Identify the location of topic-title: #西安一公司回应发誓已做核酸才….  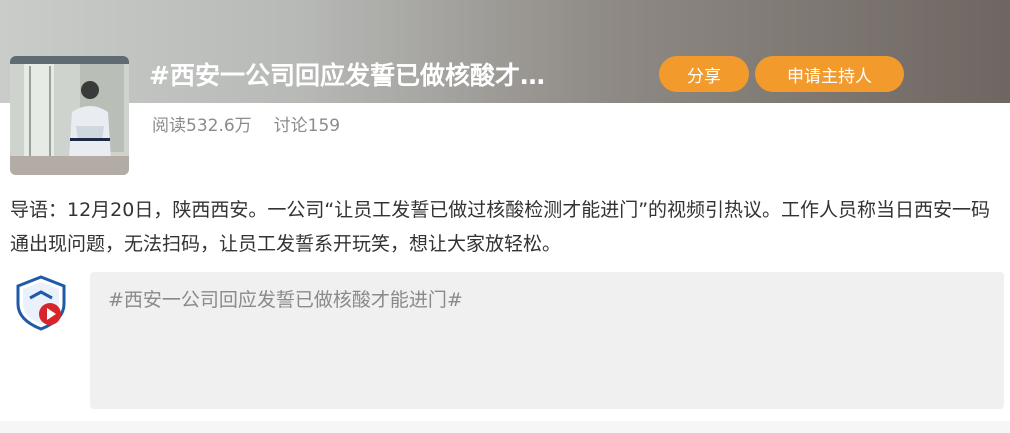
(347, 75).